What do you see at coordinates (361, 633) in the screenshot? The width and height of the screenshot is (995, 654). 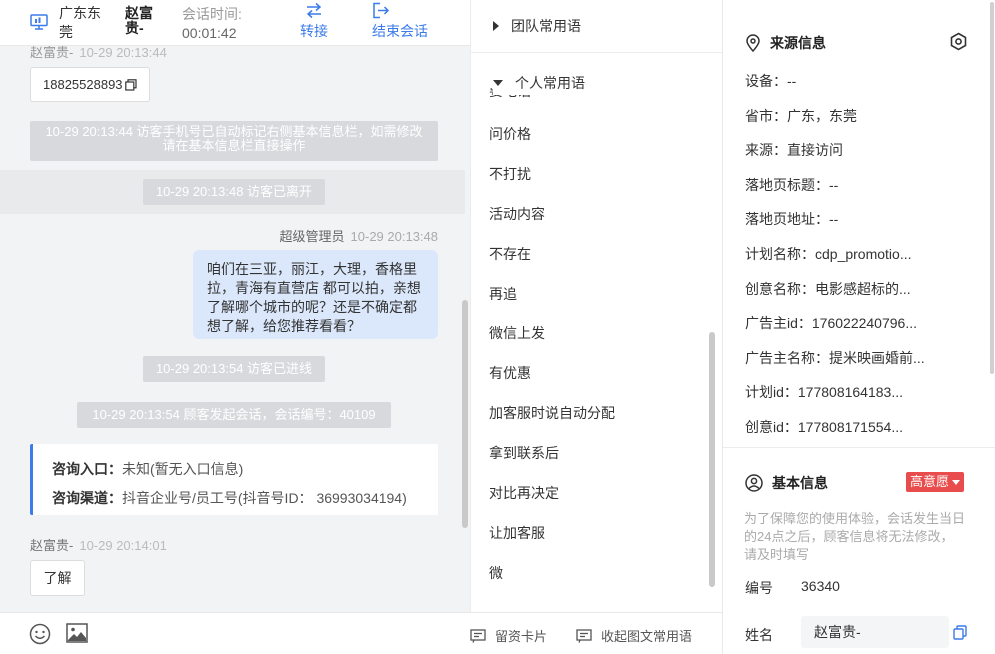 I see `input-toolbar: 留资卡片 收起图文常用语` at bounding box center [361, 633].